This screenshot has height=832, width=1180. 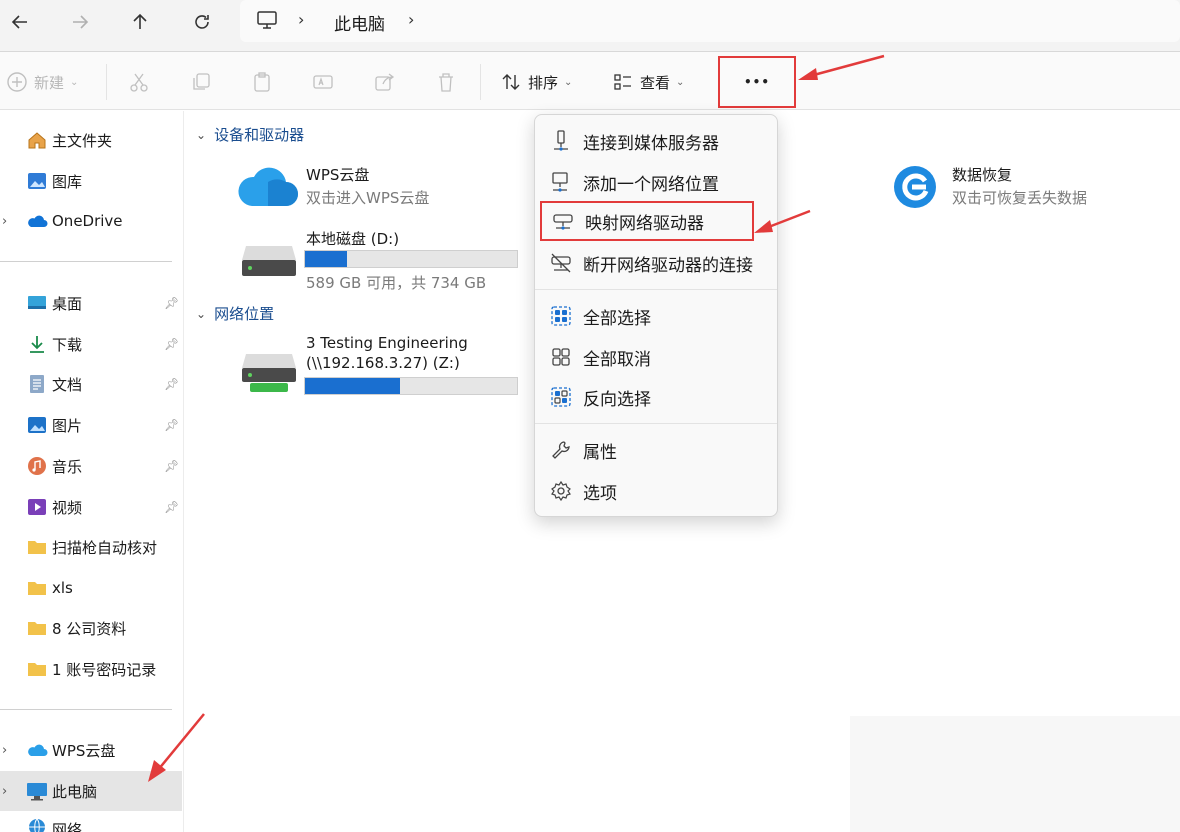 I want to click on view-button: 查看 ⌄, so click(x=648, y=82).